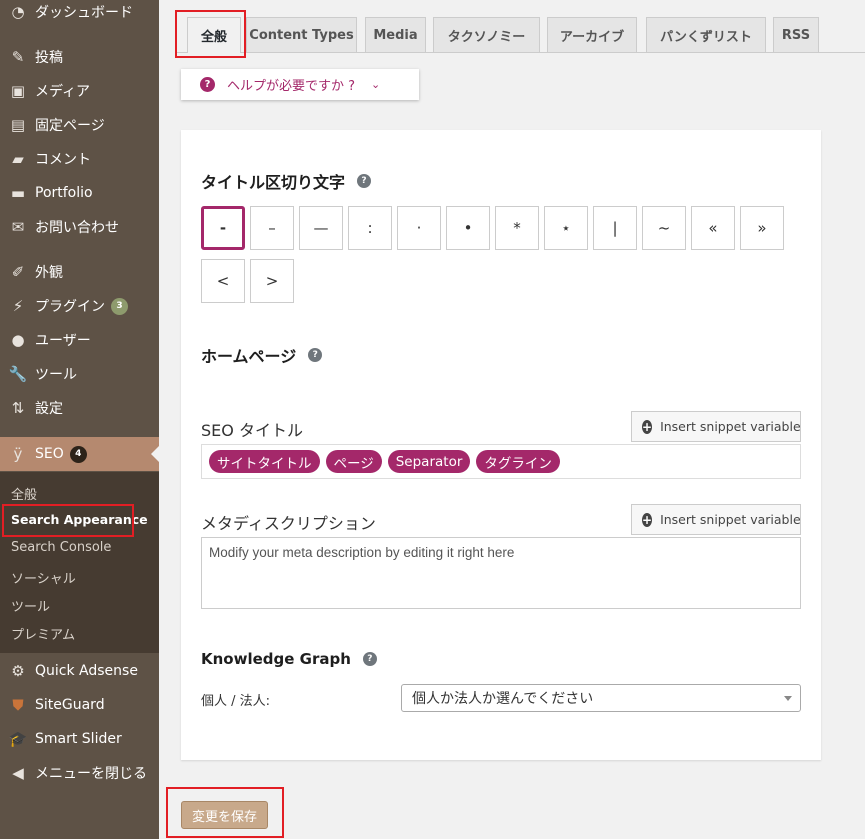 This screenshot has height=839, width=865. Describe the element at coordinates (79, 193) in the screenshot. I see `menu-portfolio: ▬ Portfolio` at that location.